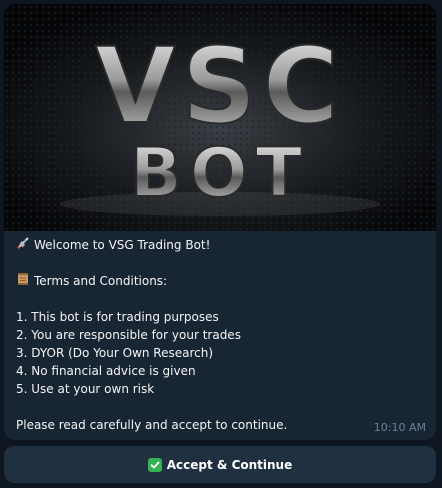  What do you see at coordinates (122, 245) in the screenshot?
I see `message-line-text: Welcome to VSG Trading Bot!` at bounding box center [122, 245].